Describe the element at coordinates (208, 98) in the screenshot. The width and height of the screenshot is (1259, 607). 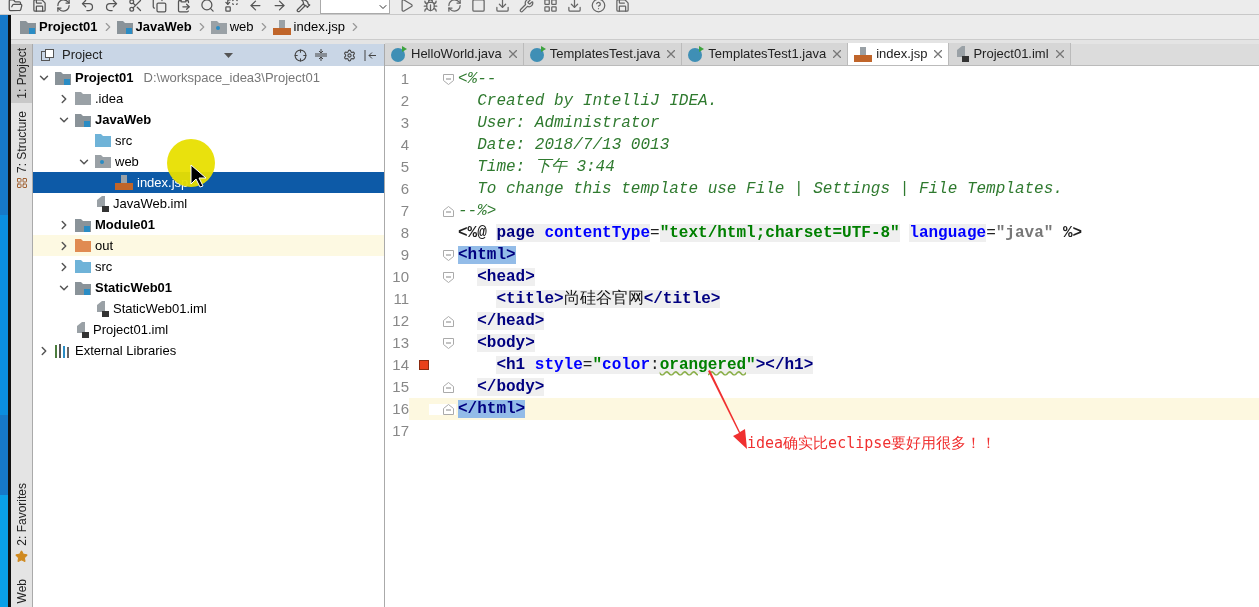
I see `tree-item: .idea` at that location.